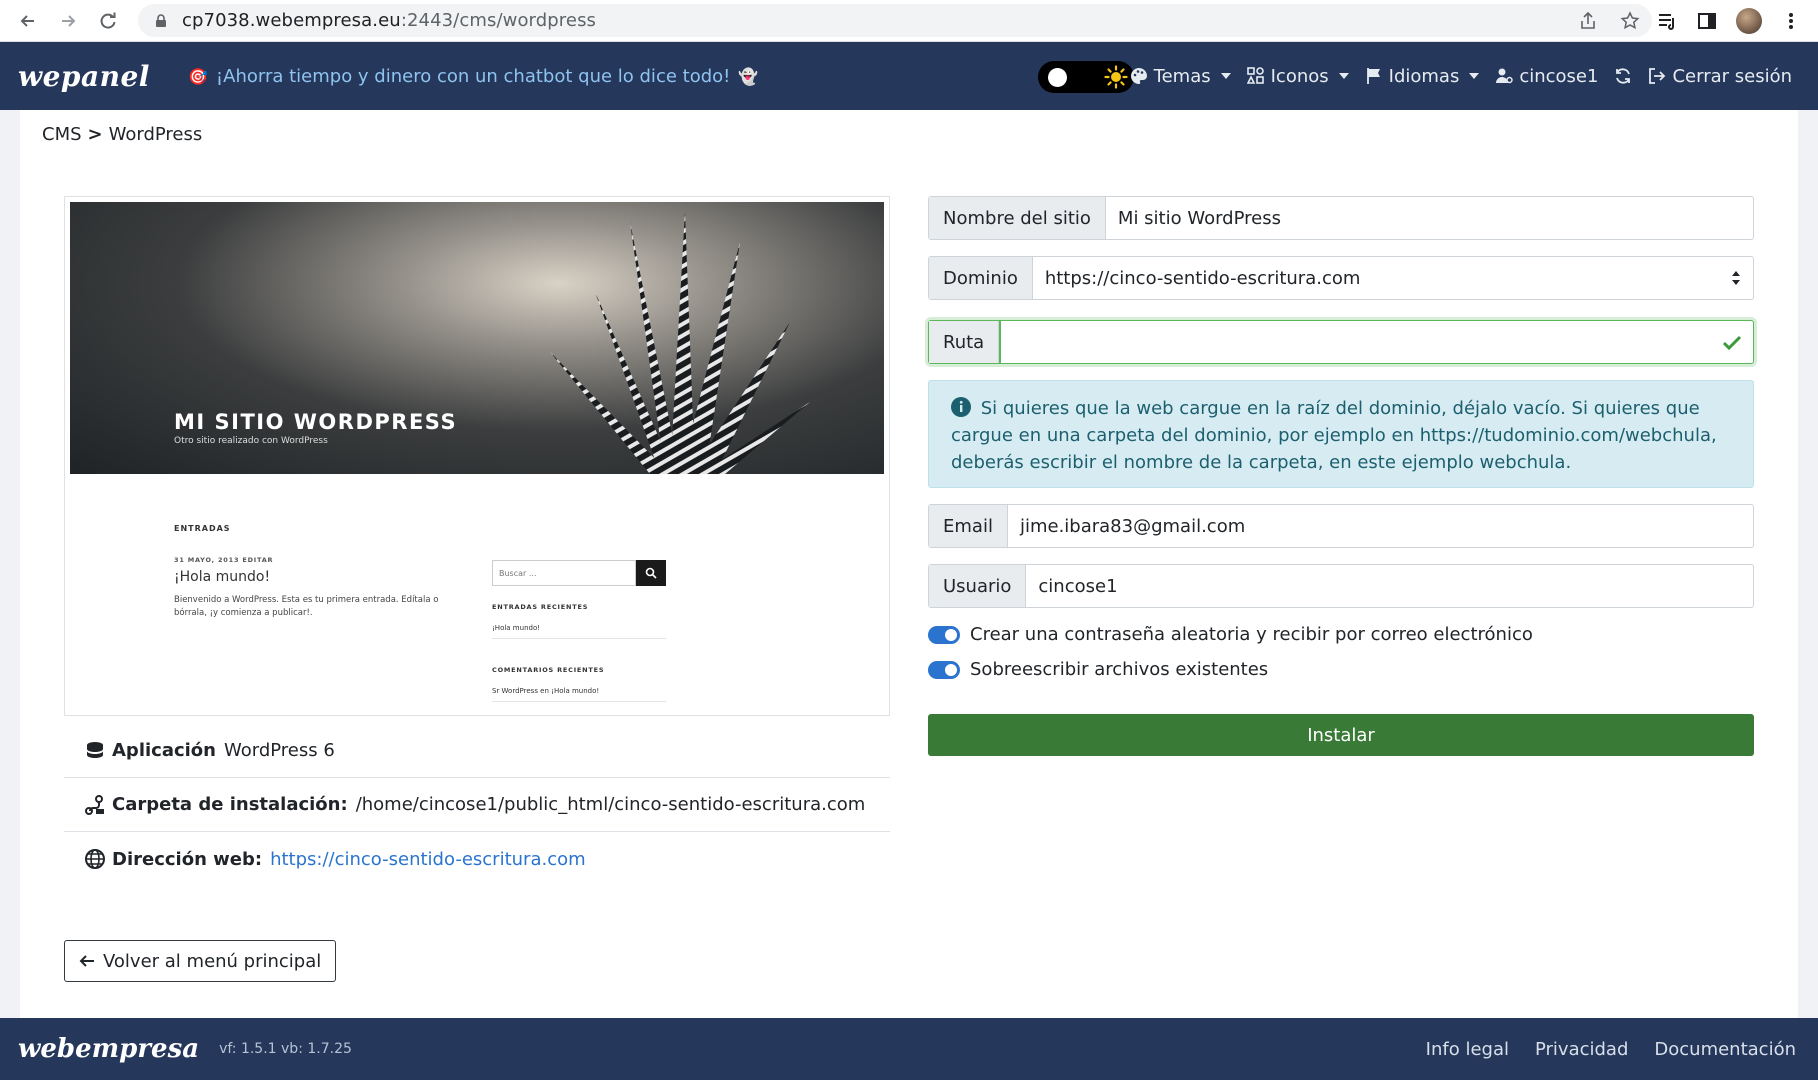 This screenshot has width=1818, height=1080. Describe the element at coordinates (1505, 76) in the screenshot. I see `user-gear-icon` at that location.